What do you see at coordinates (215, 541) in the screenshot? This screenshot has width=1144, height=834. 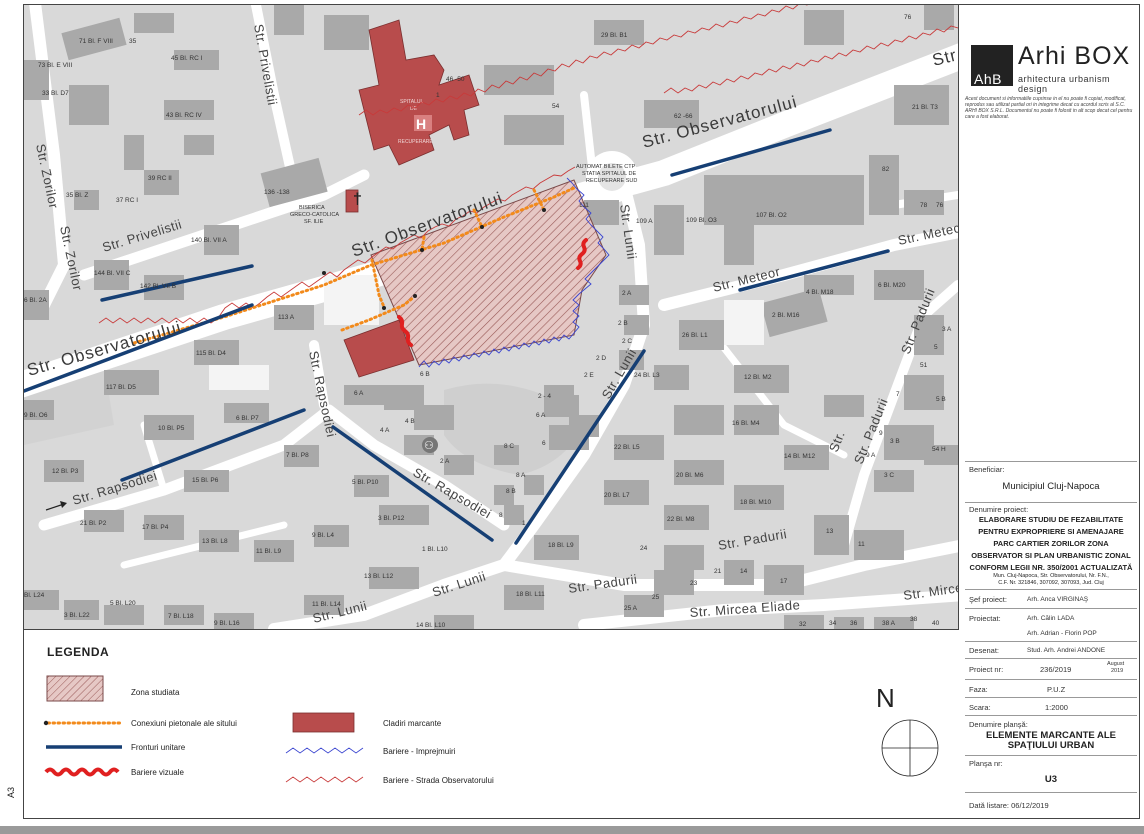 I see `bldg-label: 13 Bl. L8` at bounding box center [215, 541].